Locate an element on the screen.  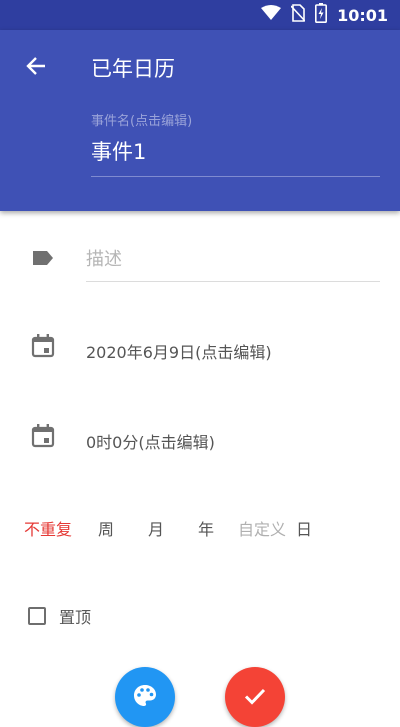
time-field: 0时0分(点击编辑) is located at coordinates (150, 441).